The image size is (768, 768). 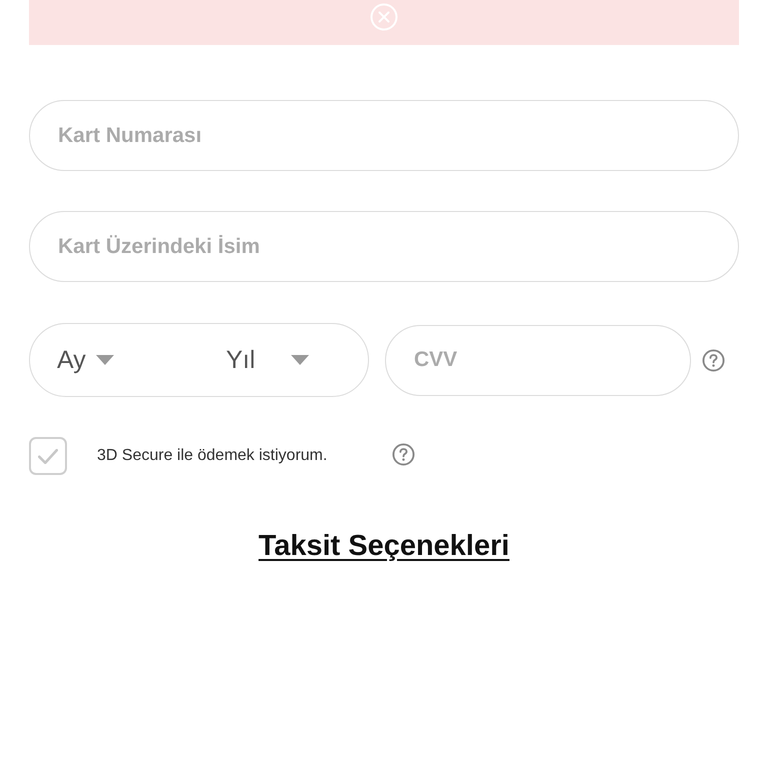 What do you see at coordinates (384, 246) in the screenshot?
I see `cardholder-name-field: Kart Üzerindeki İsim` at bounding box center [384, 246].